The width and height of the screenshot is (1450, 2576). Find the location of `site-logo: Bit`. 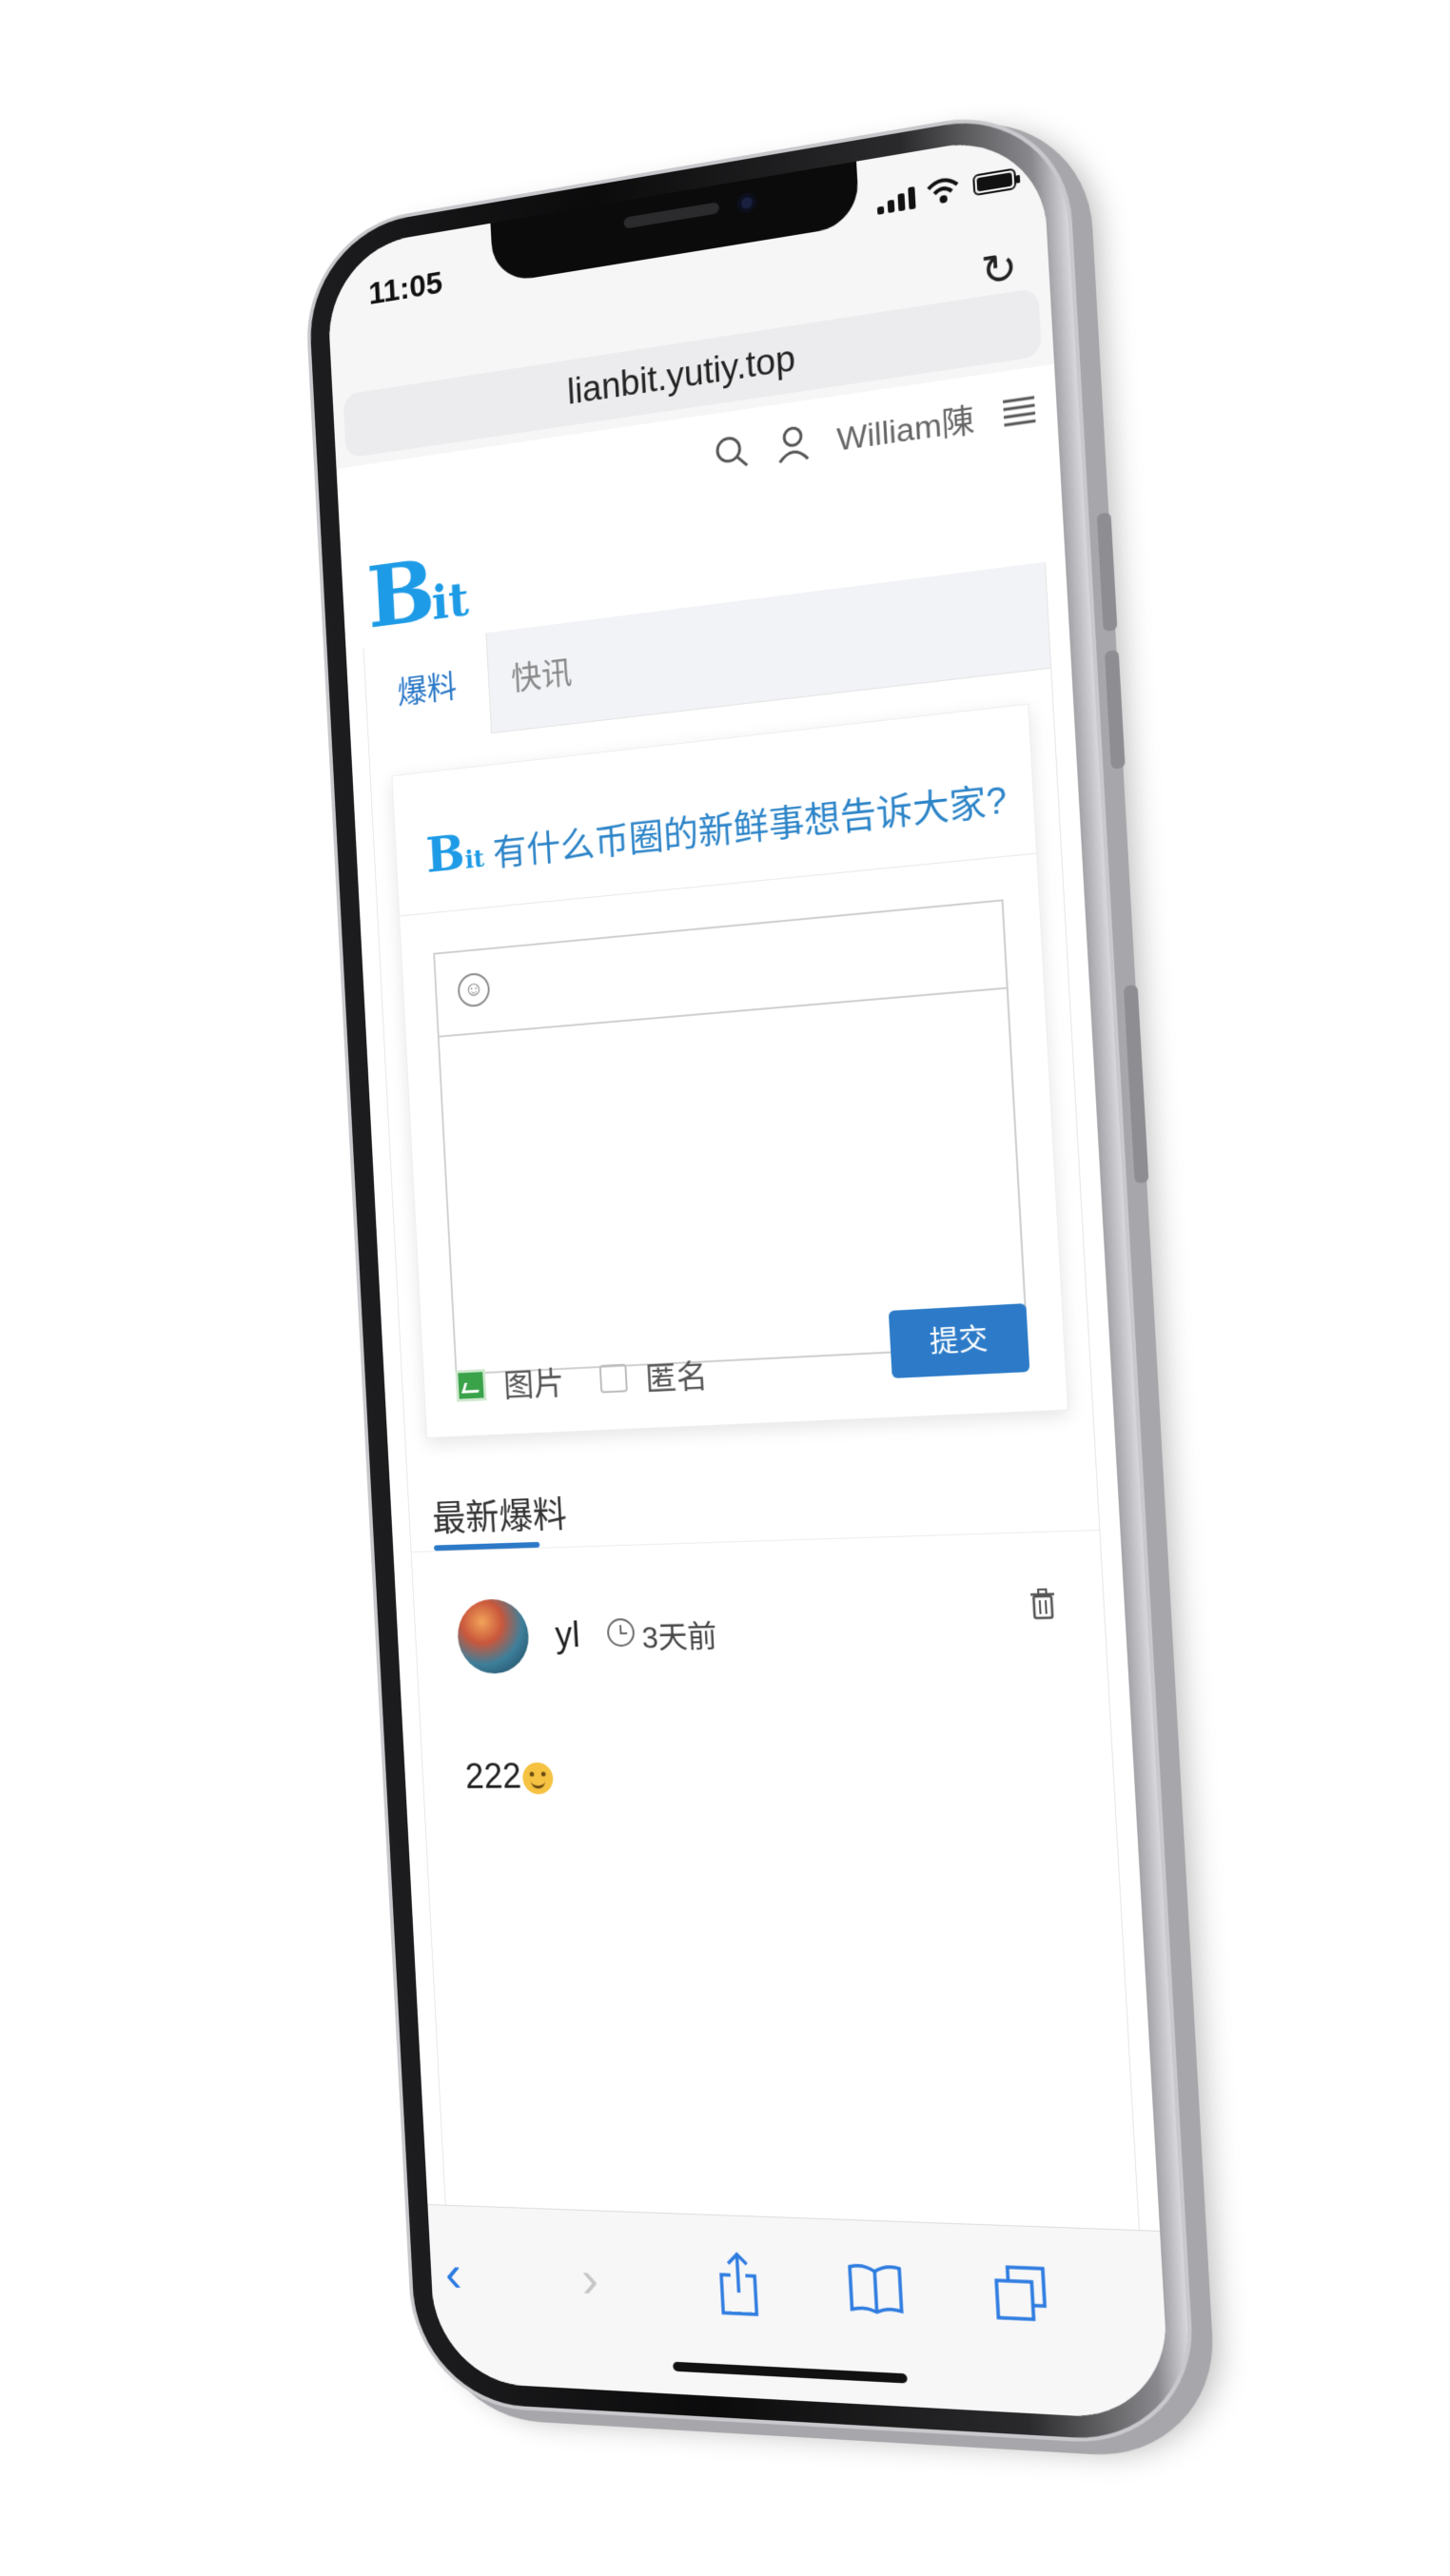

site-logo: Bit is located at coordinates (417, 594).